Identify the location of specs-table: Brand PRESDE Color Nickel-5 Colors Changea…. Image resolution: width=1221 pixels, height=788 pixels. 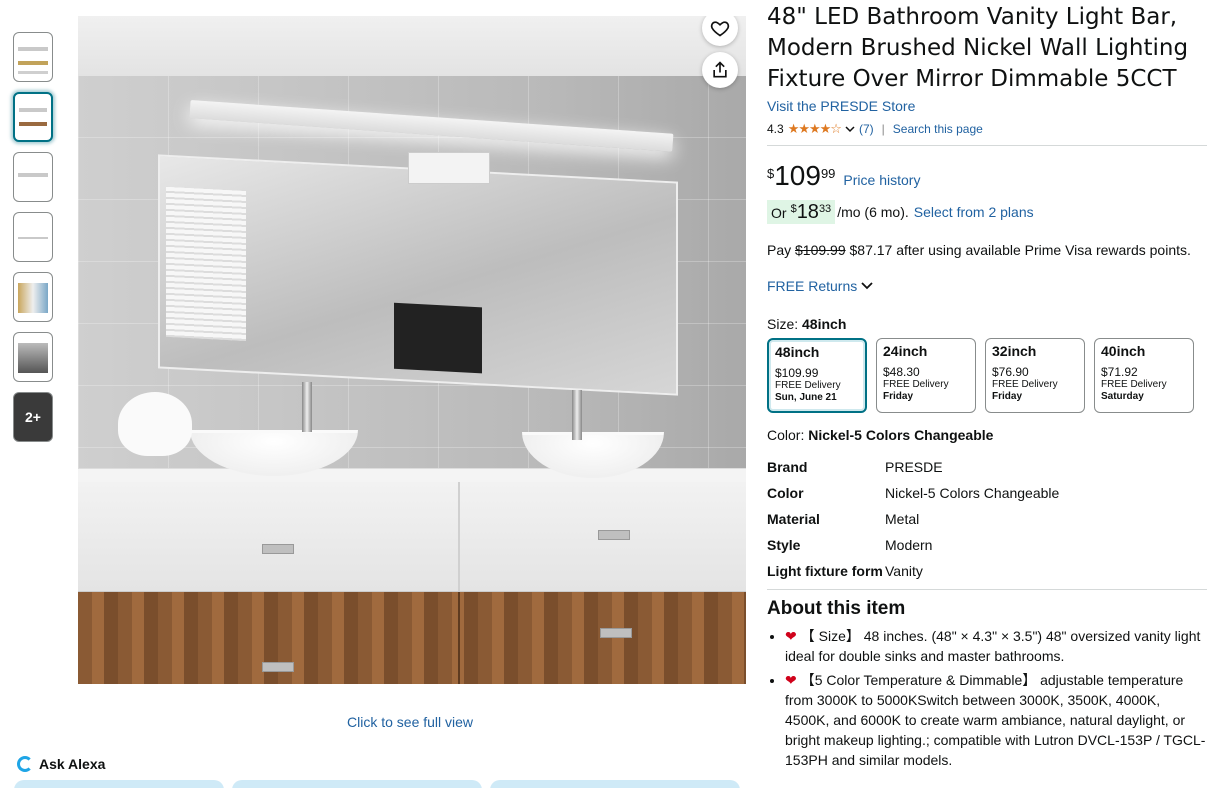
(987, 519).